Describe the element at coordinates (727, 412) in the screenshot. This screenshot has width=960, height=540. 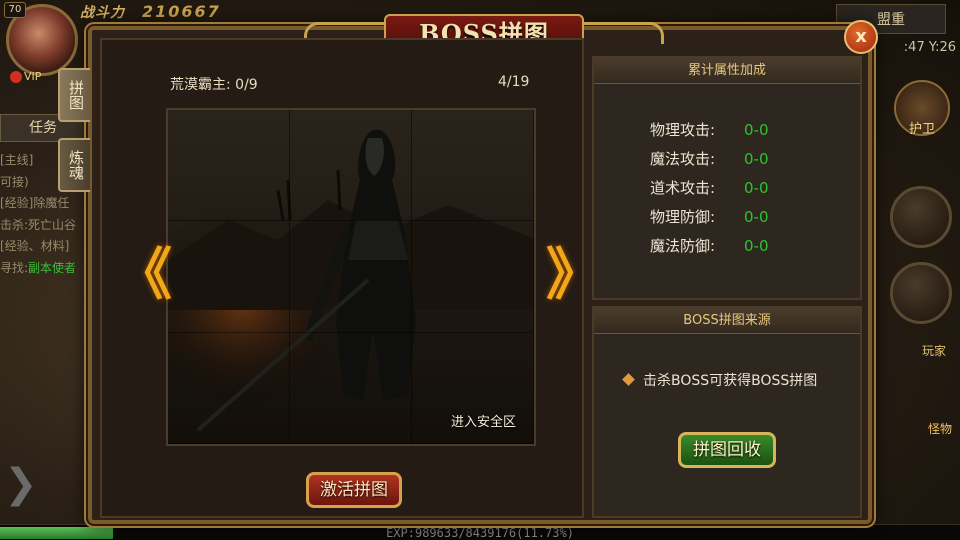
I see `source-panel: BOSS拼图来源 击杀BOSS可获得BOSS拼图 拼图回收` at that location.